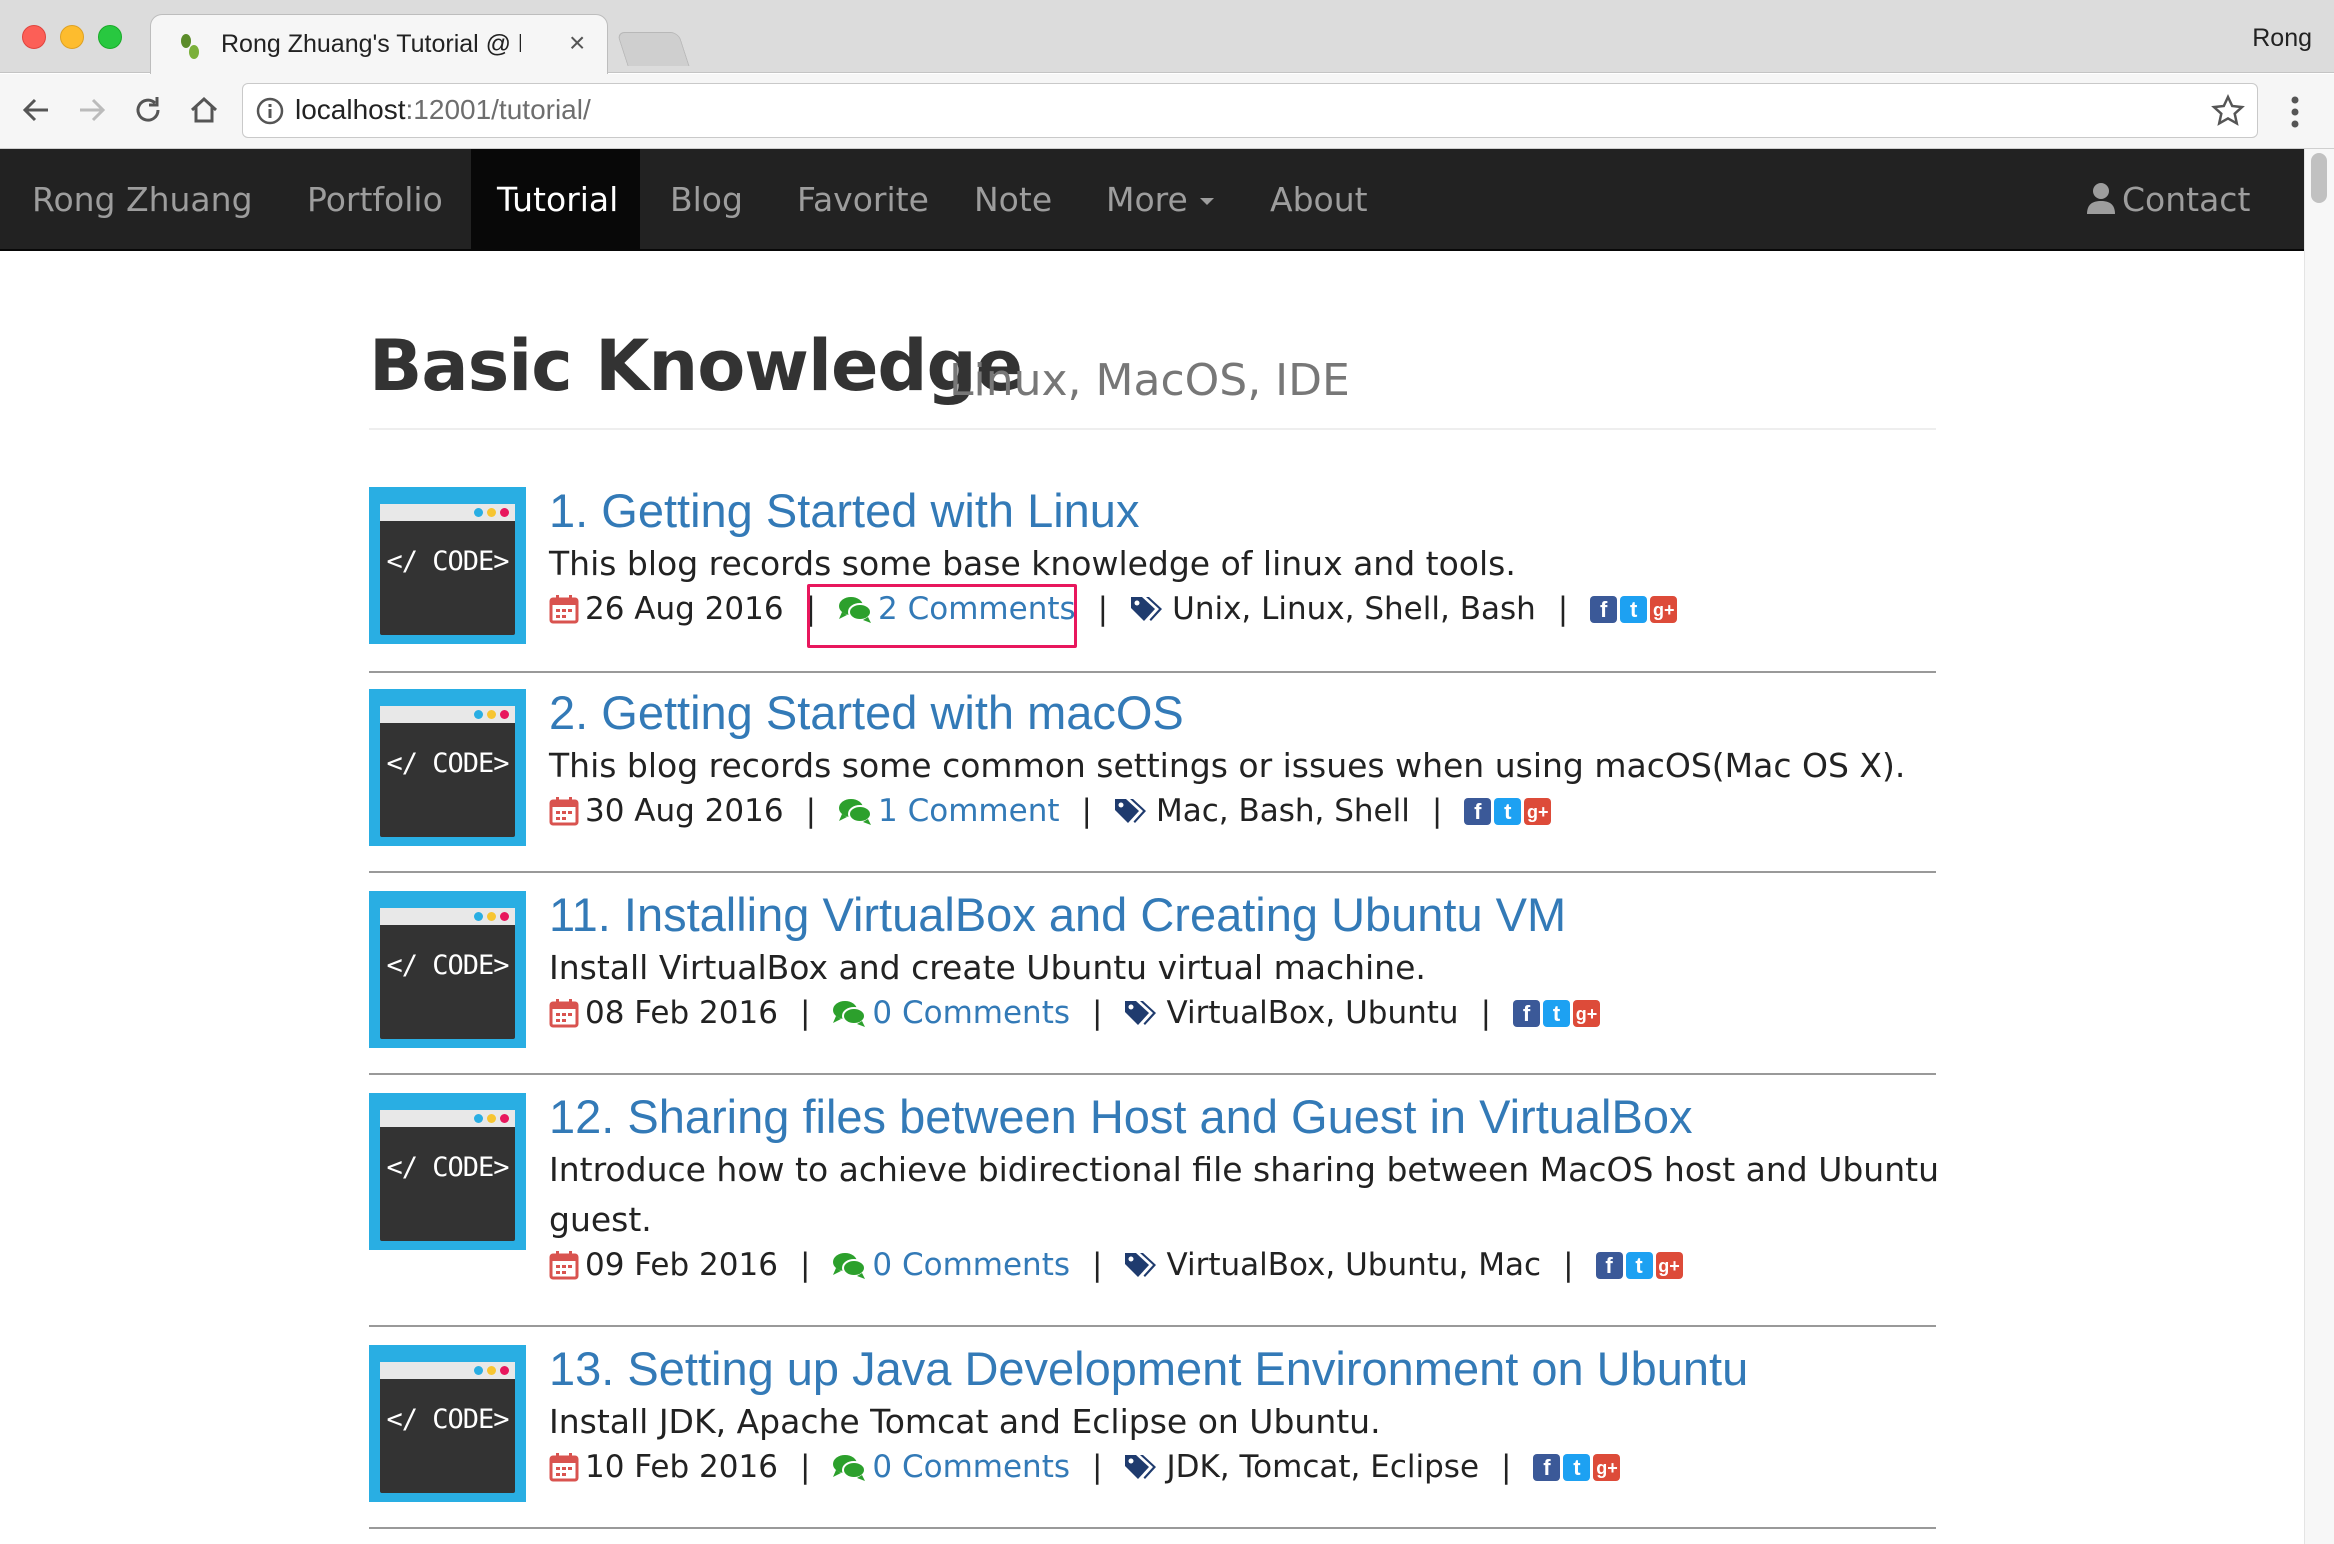  What do you see at coordinates (844, 510) in the screenshot?
I see `post-title-link: 1. Getting Started with Linux` at bounding box center [844, 510].